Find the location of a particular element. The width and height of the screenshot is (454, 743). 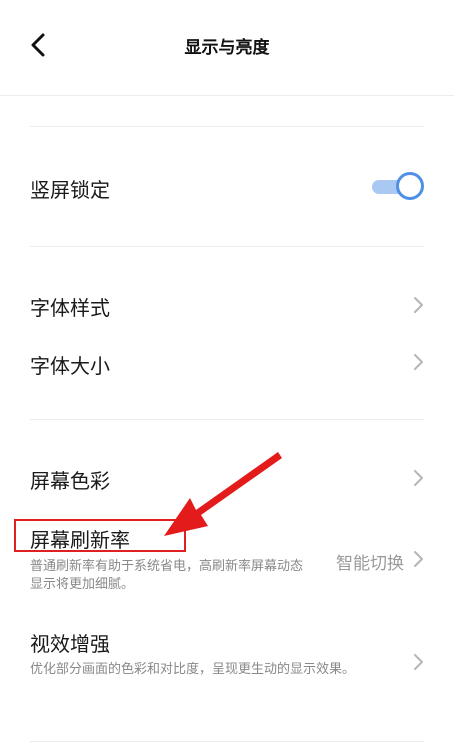

page-title: 显示与亮度 is located at coordinates (227, 48).